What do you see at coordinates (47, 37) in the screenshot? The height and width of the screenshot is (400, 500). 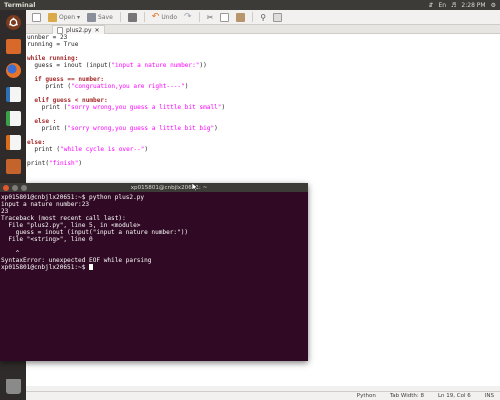 I see `code-line: unnber = 23` at bounding box center [47, 37].